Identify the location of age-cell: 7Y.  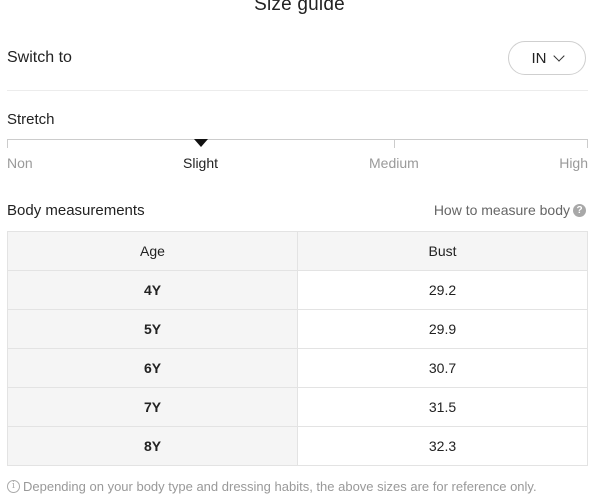
(152, 407).